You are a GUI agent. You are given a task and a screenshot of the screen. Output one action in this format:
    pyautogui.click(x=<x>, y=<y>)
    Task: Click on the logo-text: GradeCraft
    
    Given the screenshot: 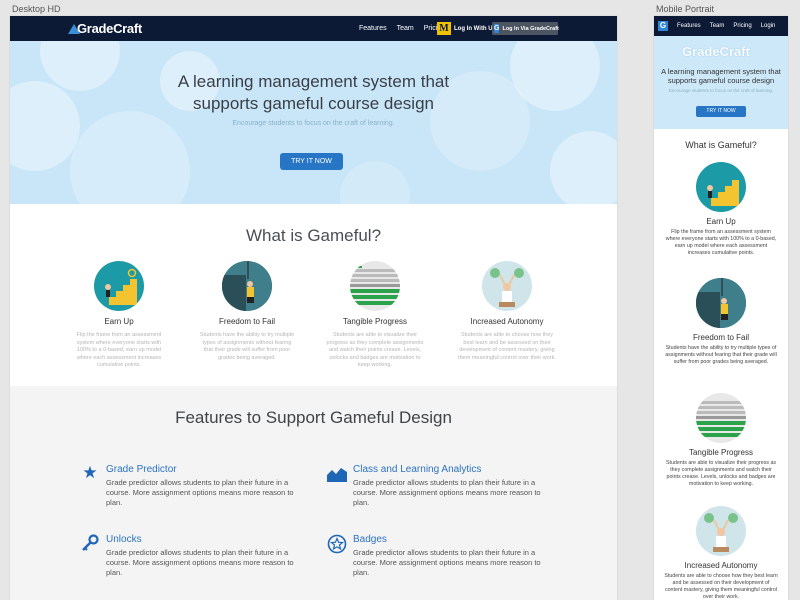 What is the action you would take?
    pyautogui.click(x=109, y=28)
    